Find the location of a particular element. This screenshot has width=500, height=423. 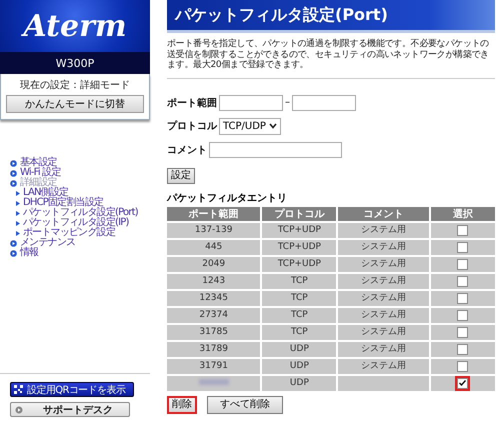

column-header: ポート範囲 is located at coordinates (213, 213).